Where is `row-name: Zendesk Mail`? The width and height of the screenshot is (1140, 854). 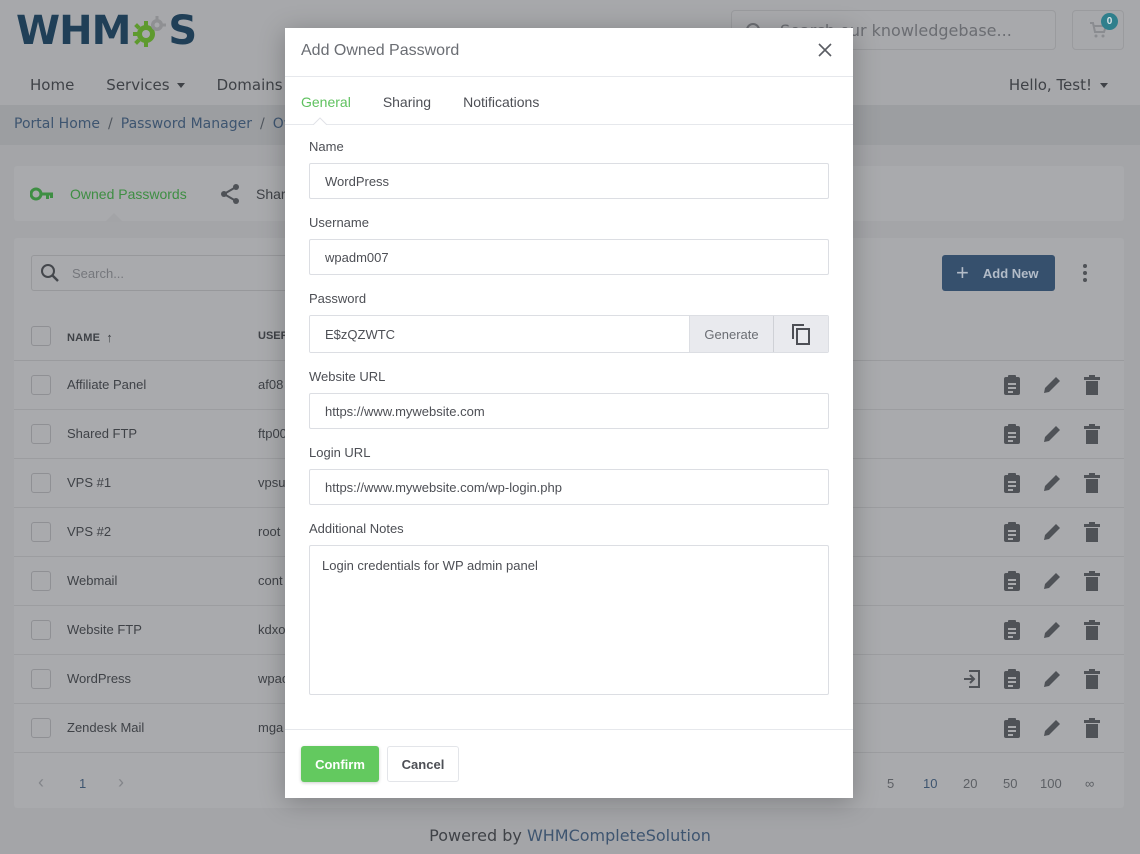
row-name: Zendesk Mail is located at coordinates (106, 727).